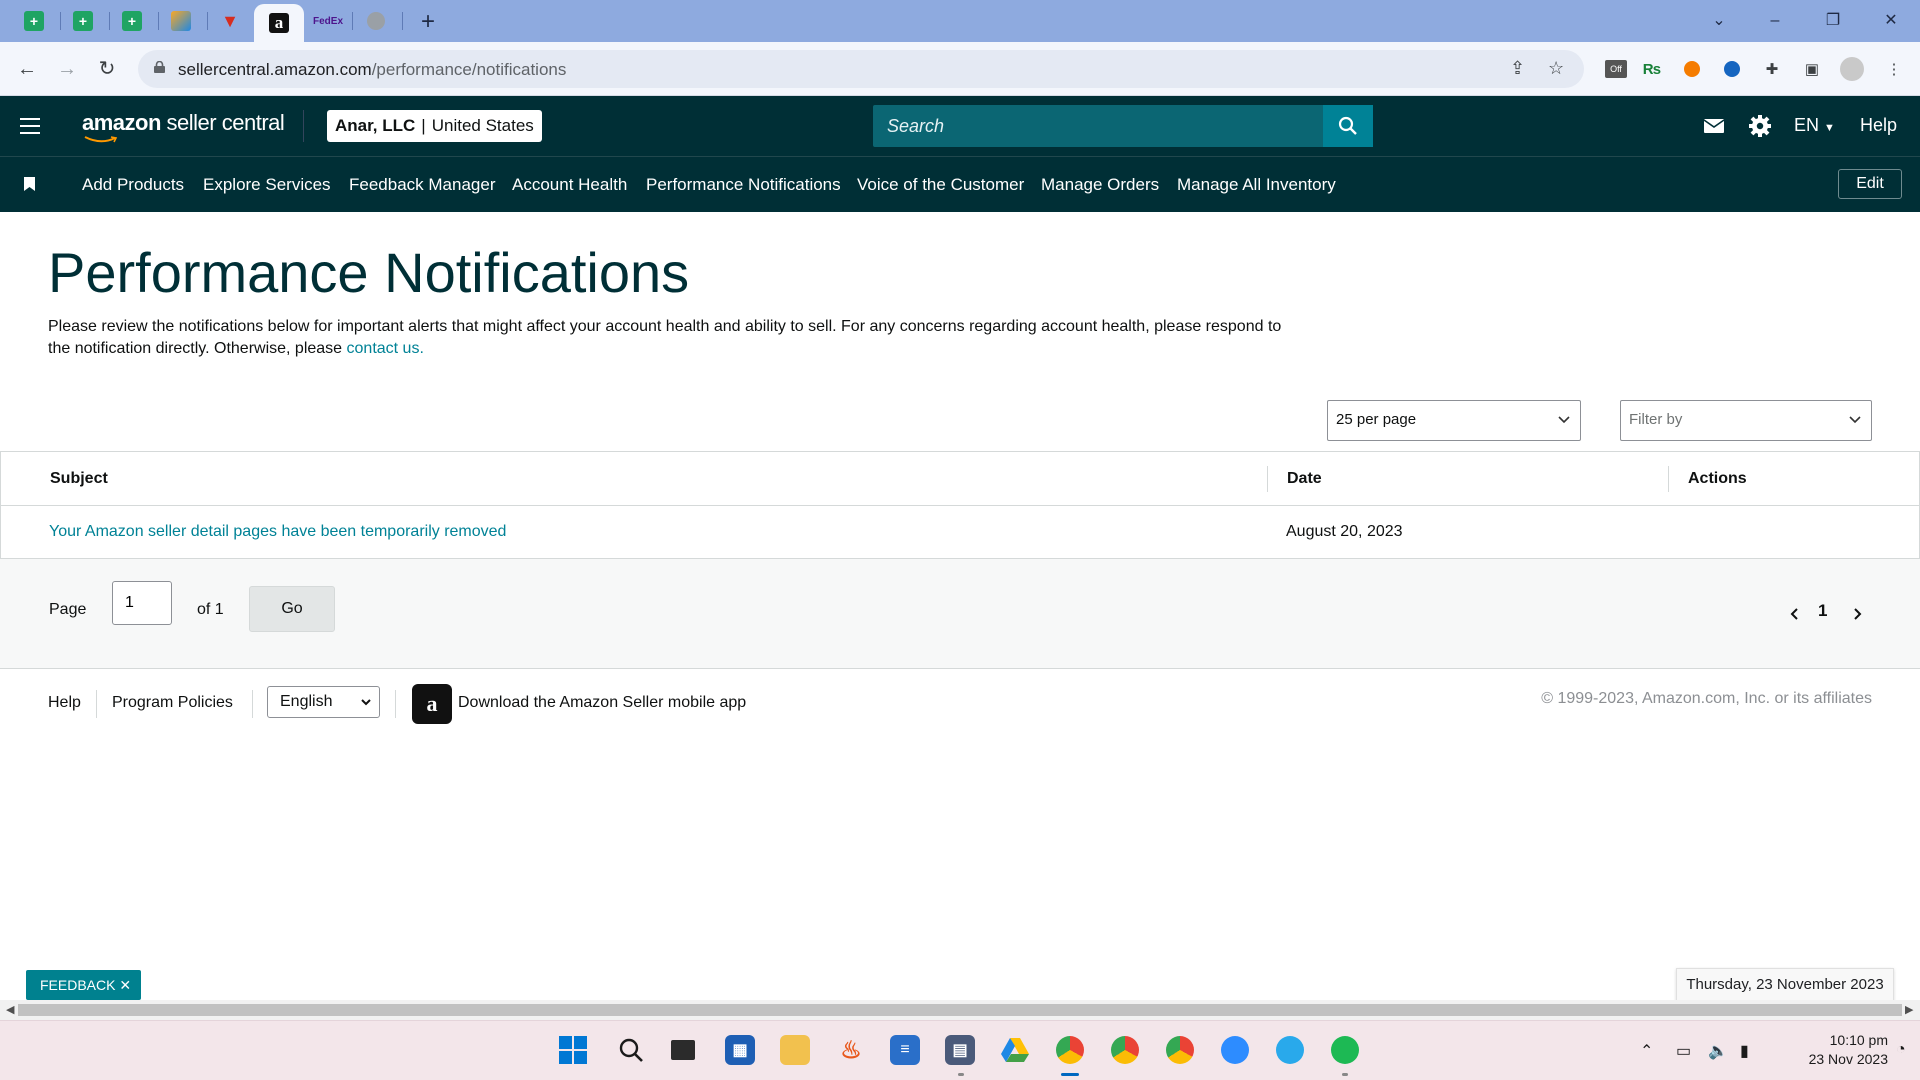 This screenshot has width=1920, height=1080. Describe the element at coordinates (125, 985) in the screenshot. I see `close-icon: ✕` at that location.